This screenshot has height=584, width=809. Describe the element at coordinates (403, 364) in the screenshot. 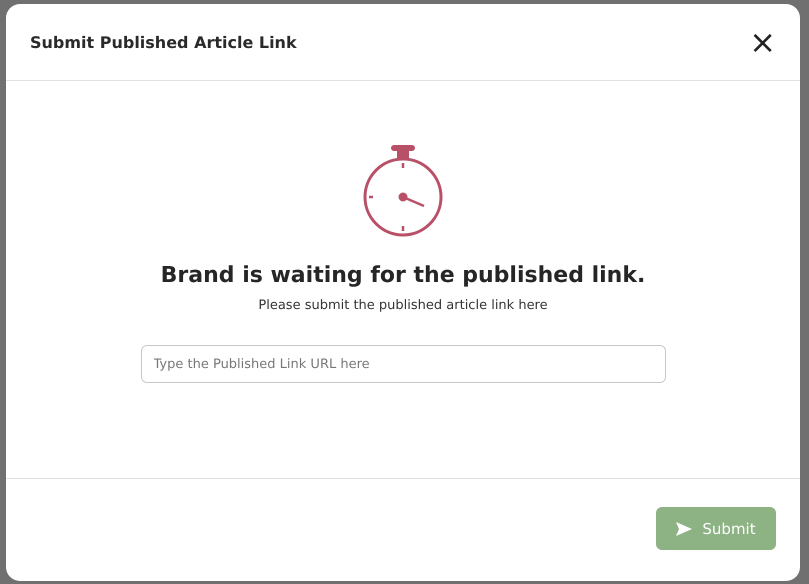

I see `link-input-field: Type the Published Link URL here` at that location.